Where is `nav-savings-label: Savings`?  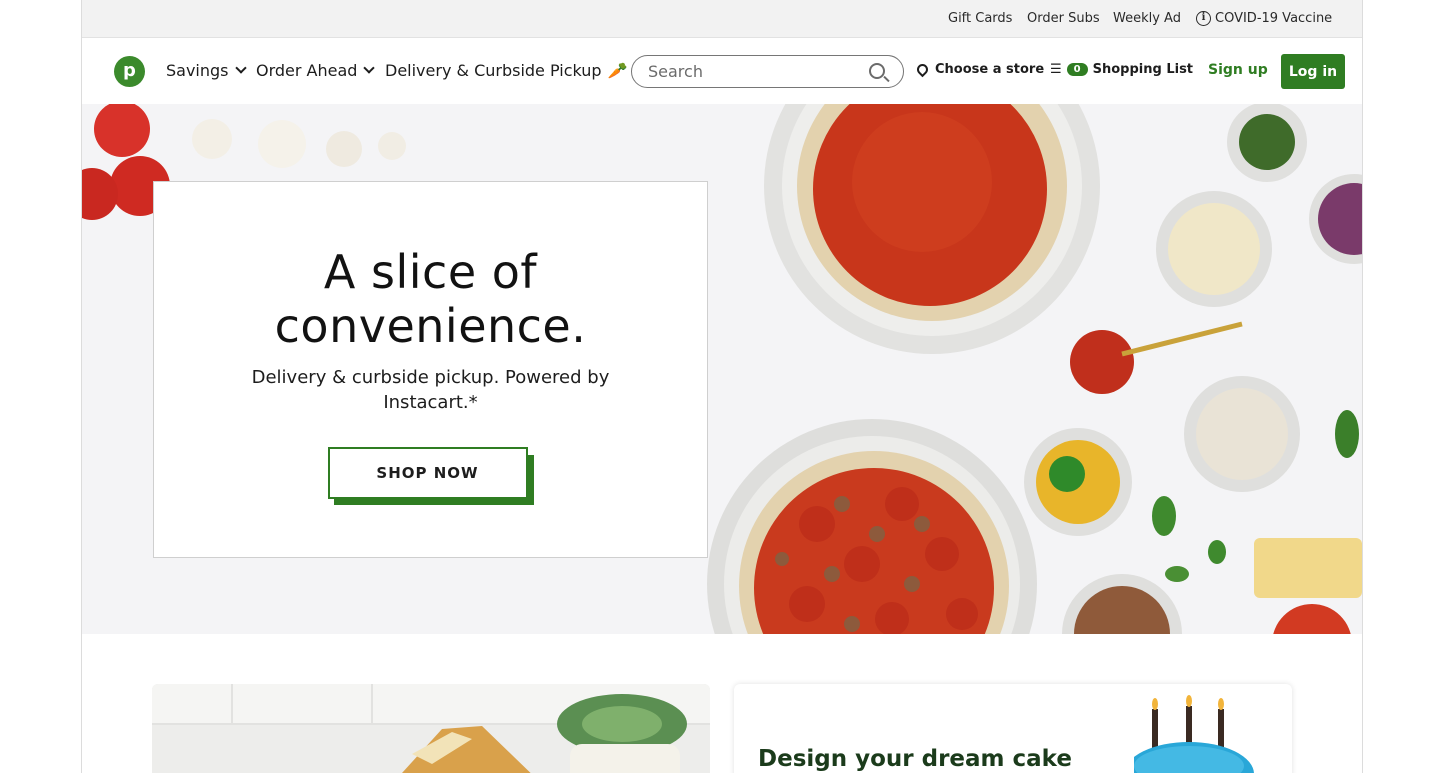
nav-savings-label: Savings is located at coordinates (197, 70).